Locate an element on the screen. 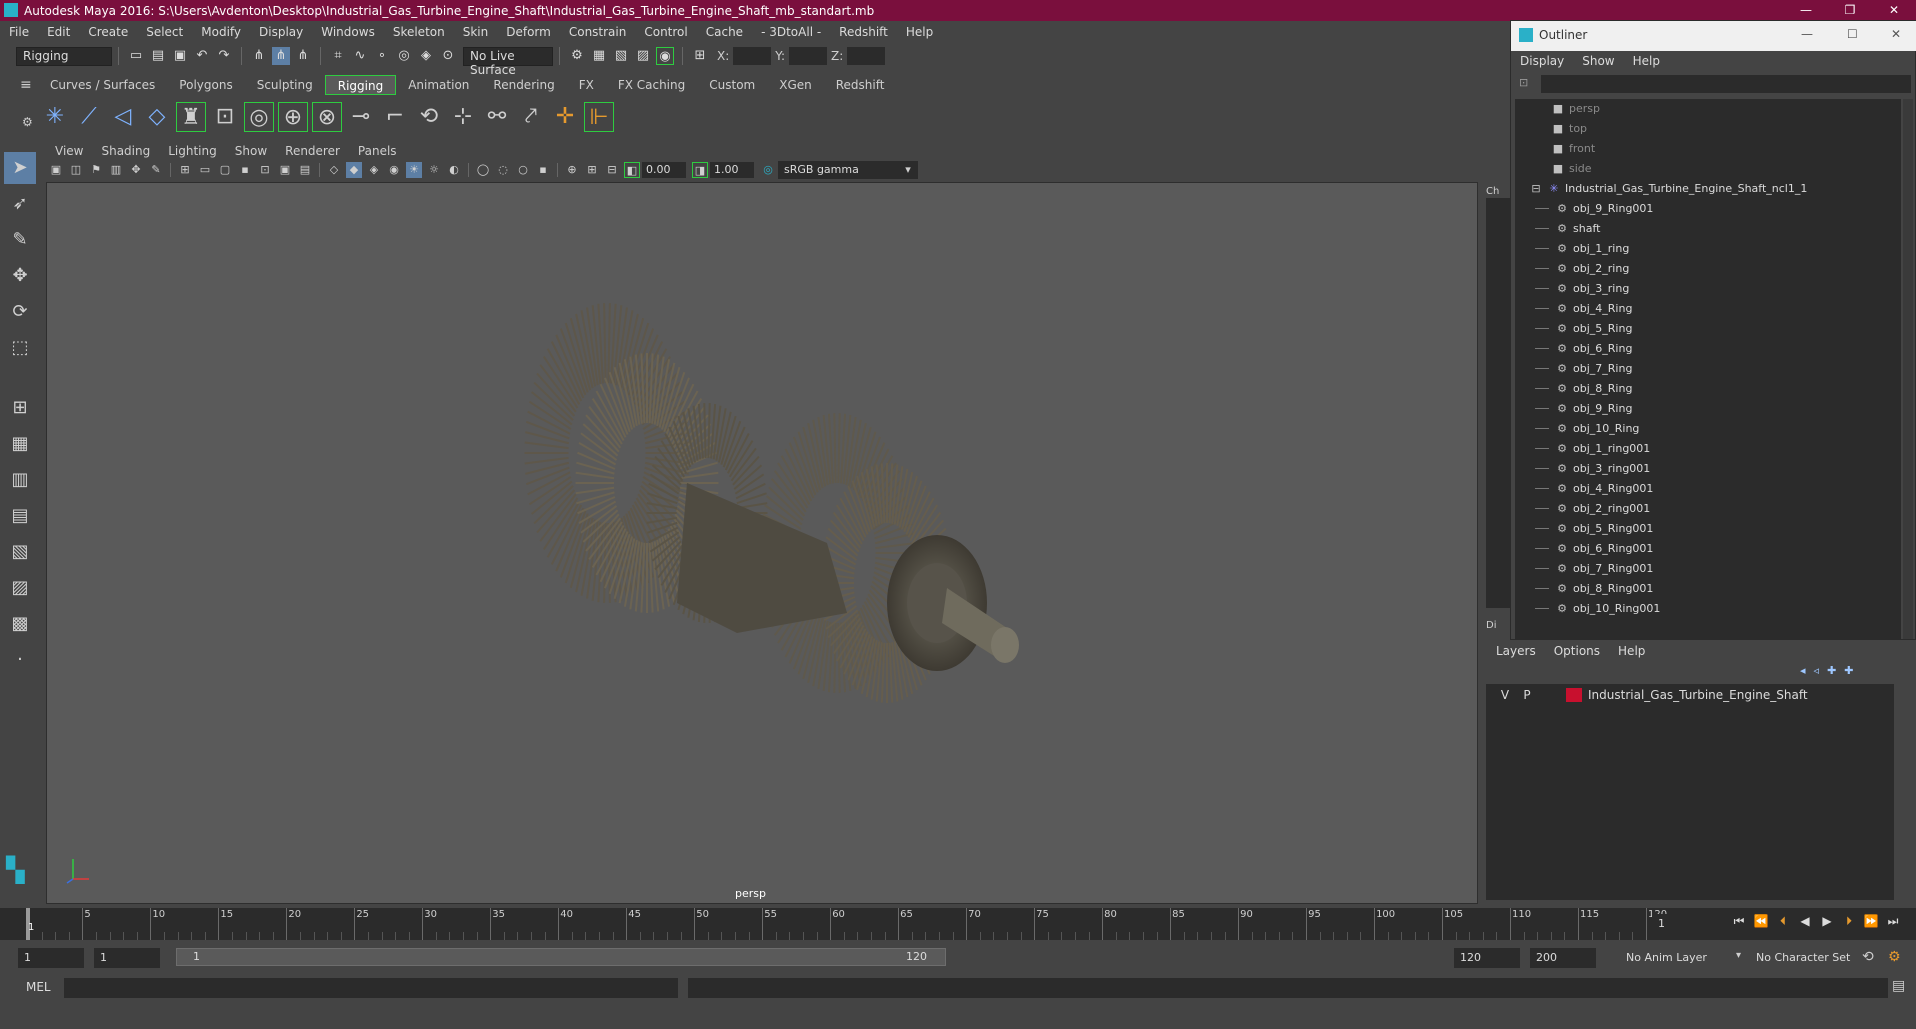  minimize-button: — is located at coordinates (1806, 10).